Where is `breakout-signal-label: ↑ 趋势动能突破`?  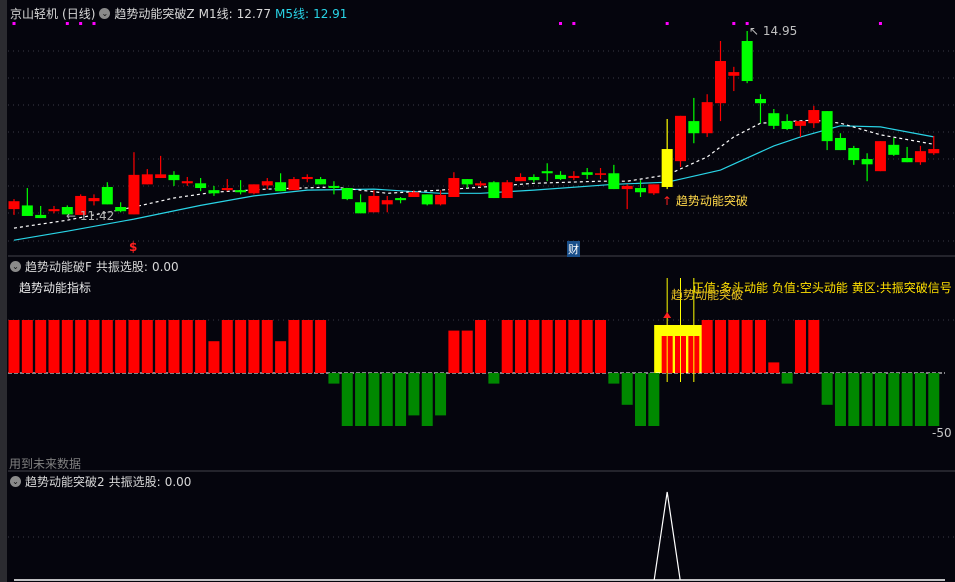 breakout-signal-label: ↑ 趋势动能突破 is located at coordinates (705, 200).